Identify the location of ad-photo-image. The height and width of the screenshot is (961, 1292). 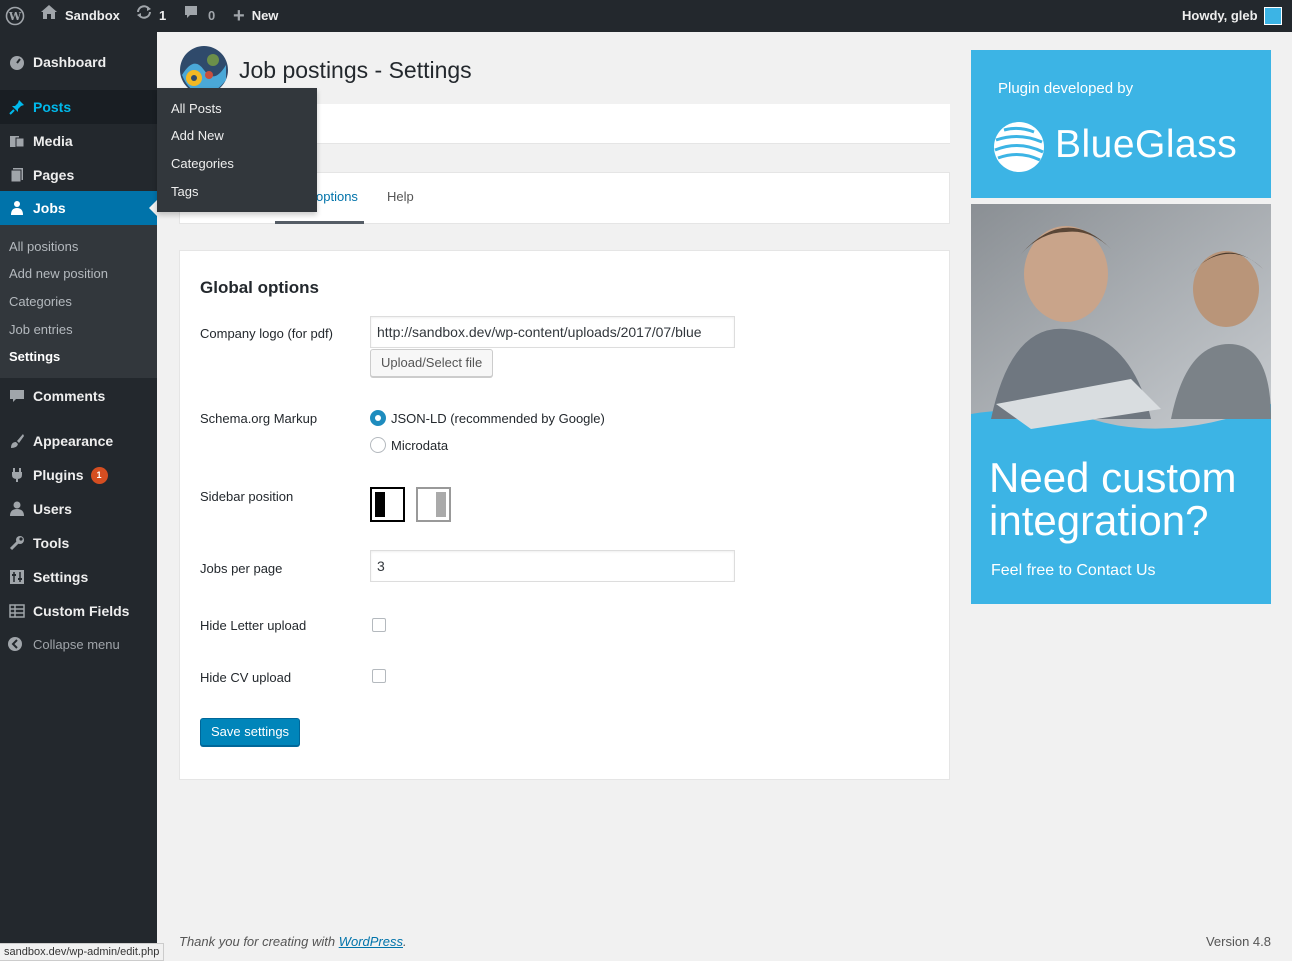
(1121, 316).